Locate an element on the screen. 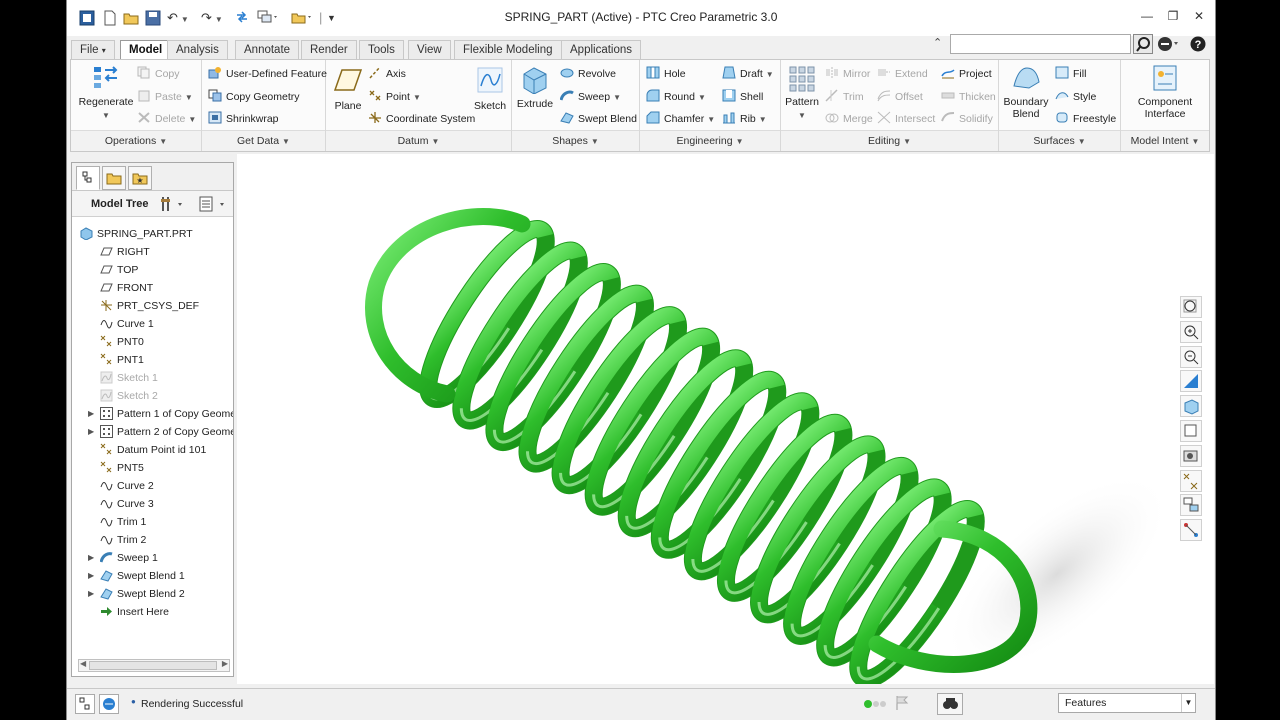 The width and height of the screenshot is (1280, 720). toggle-navigator-icon is located at coordinates (85, 704).